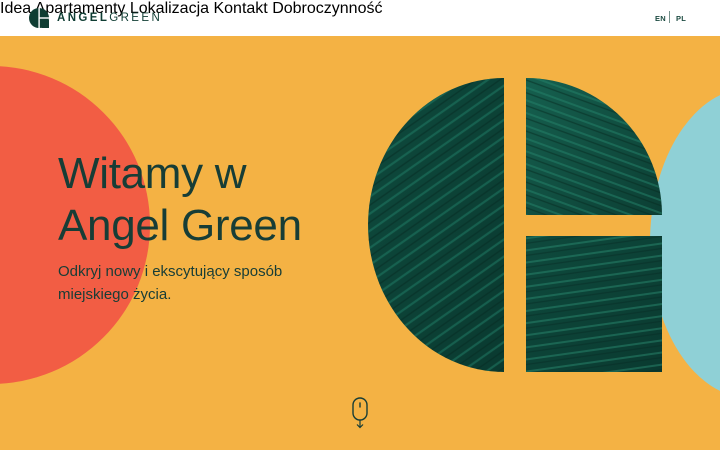 Image resolution: width=720 pixels, height=450 pixels. I want to click on nav-item-dobroczynnosc: Dobroczynność, so click(327, 8).